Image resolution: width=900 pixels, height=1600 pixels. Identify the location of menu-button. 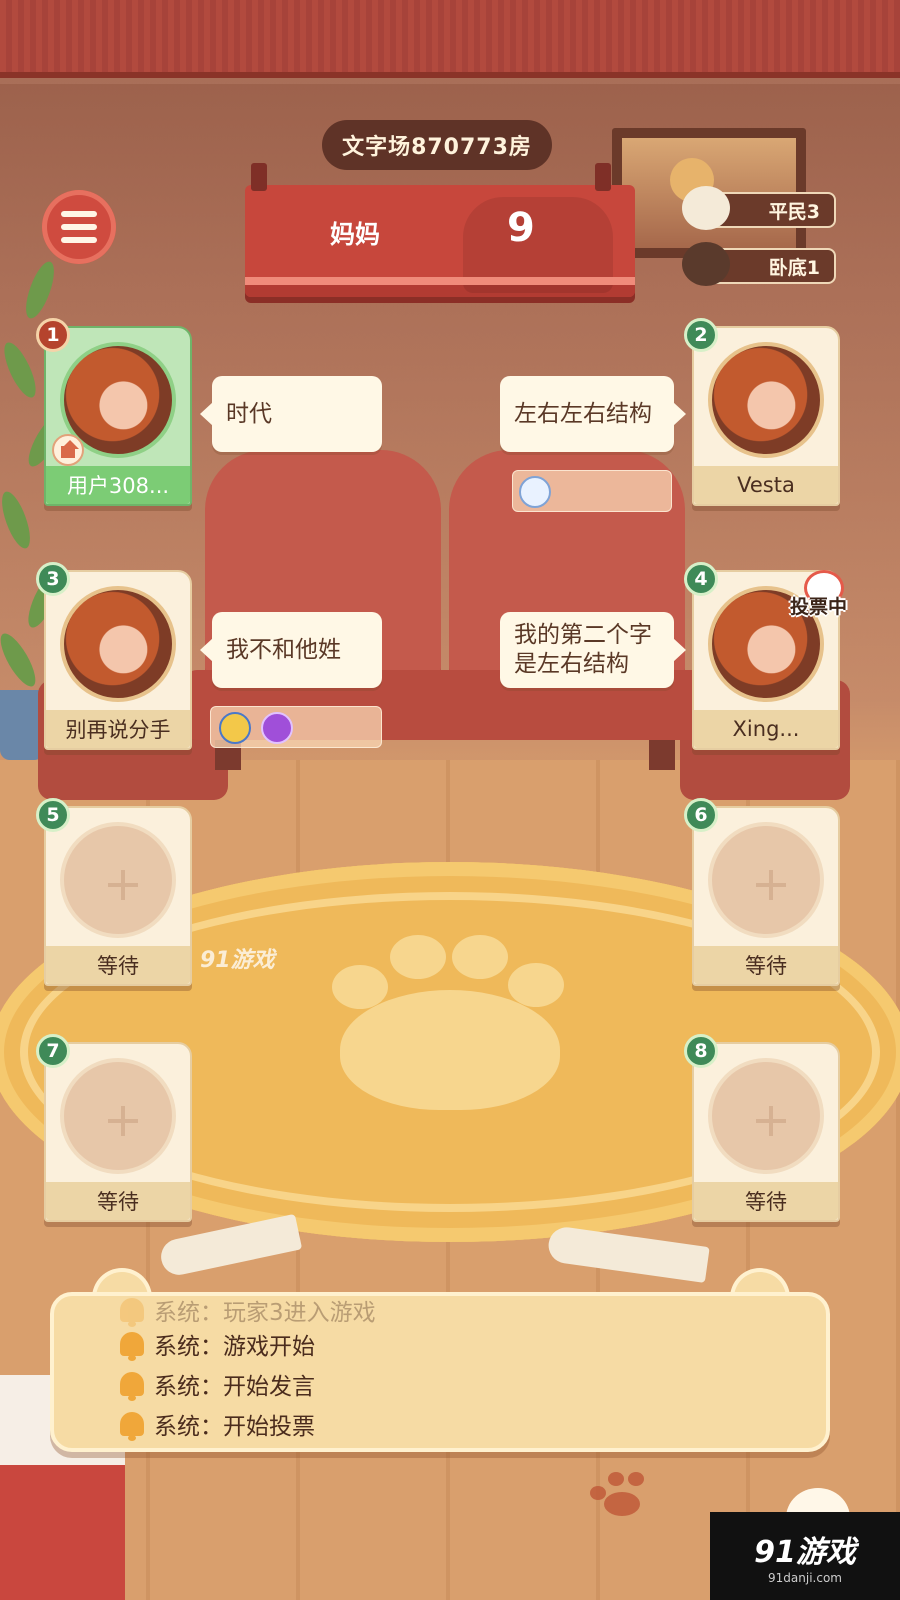
(79, 227).